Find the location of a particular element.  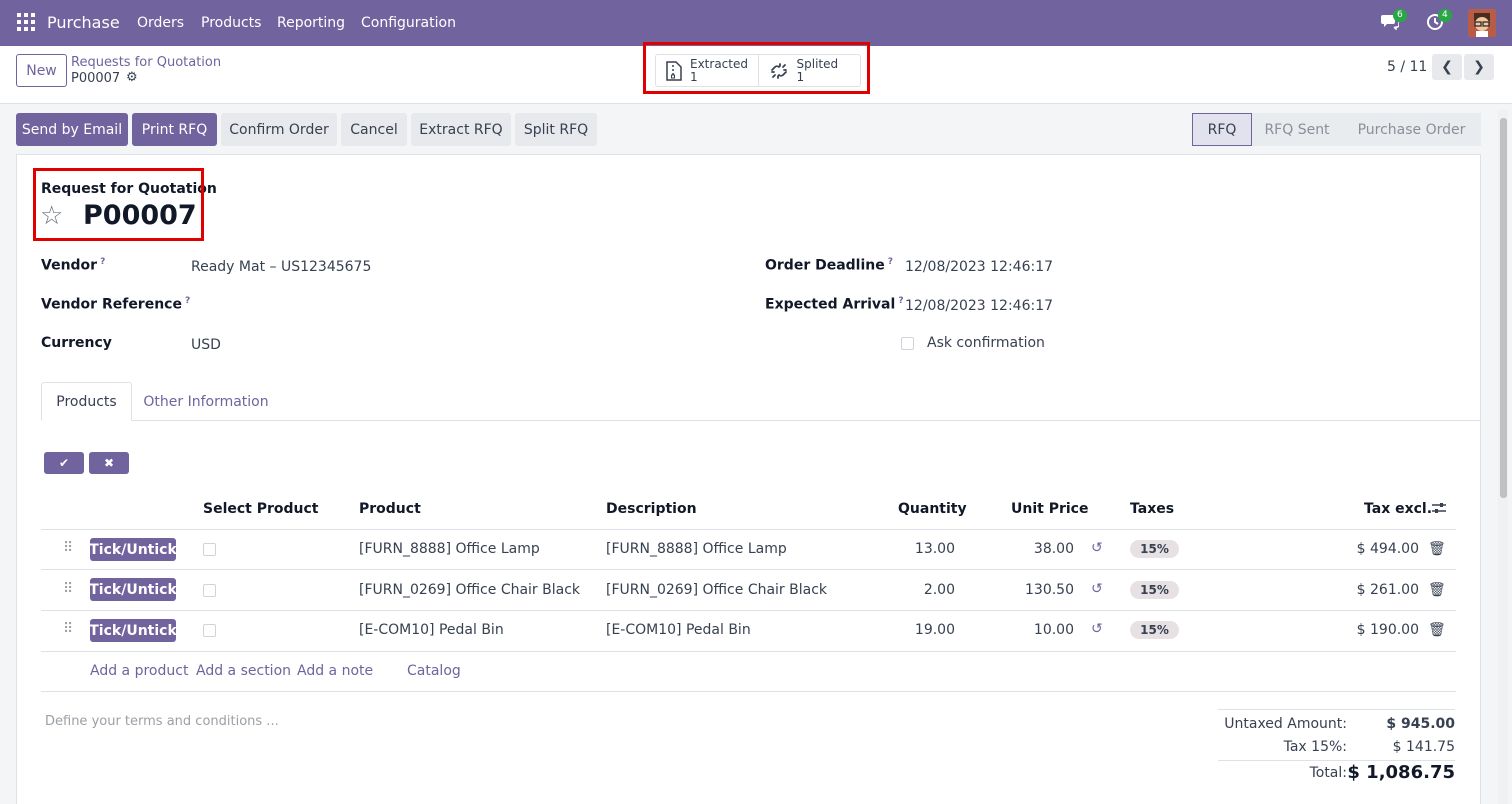

row-unit-price: 10.00 is located at coordinates (1042, 630).